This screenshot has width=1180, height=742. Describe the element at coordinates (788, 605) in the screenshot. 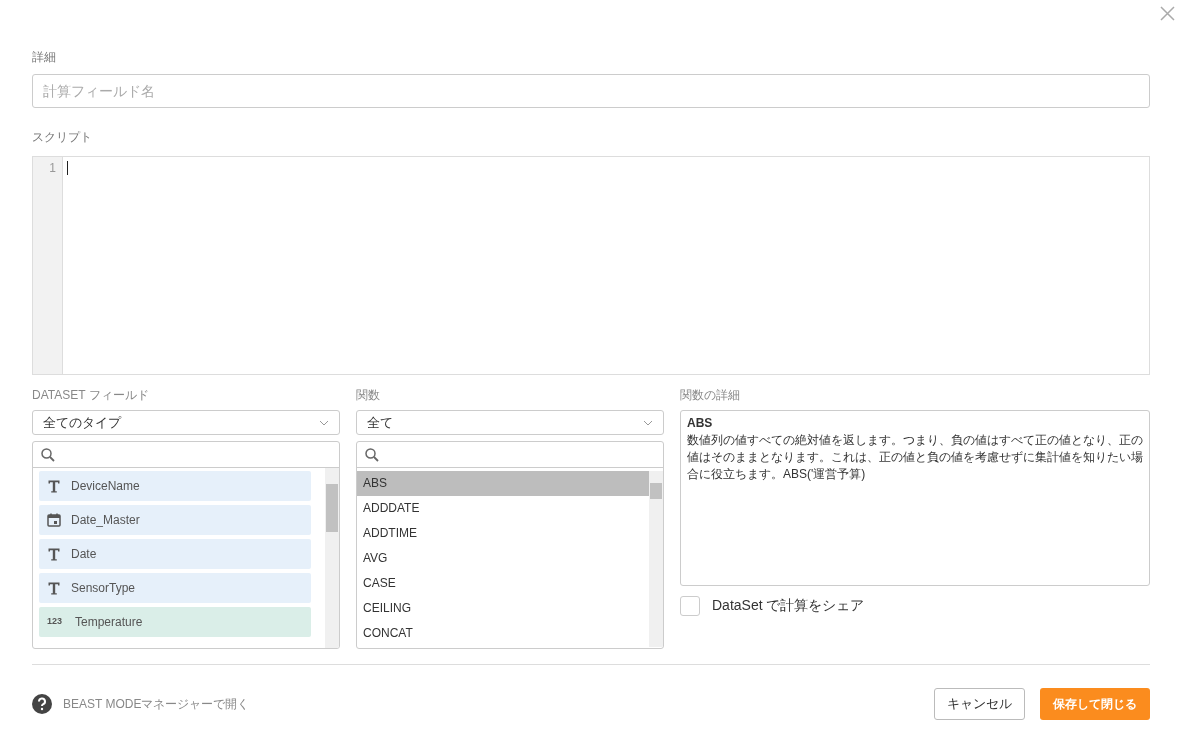

I see `checkbox-label: DataSet で計算をシェア` at that location.